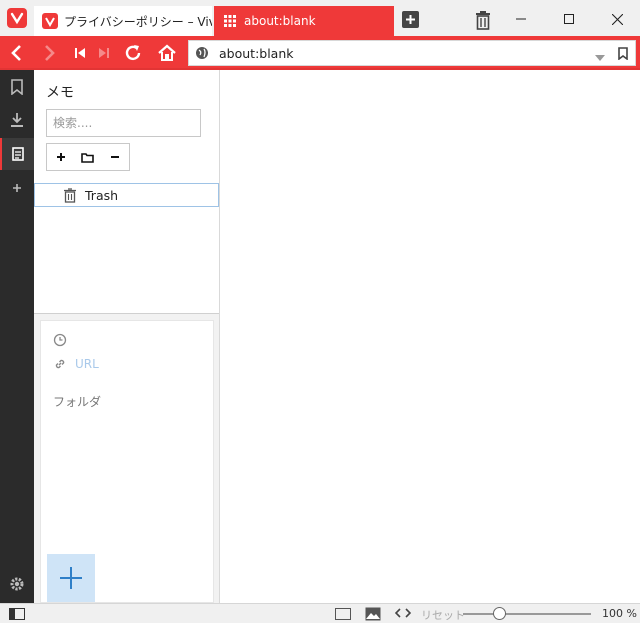  What do you see at coordinates (17, 154) in the screenshot?
I see `notes-icon` at bounding box center [17, 154].